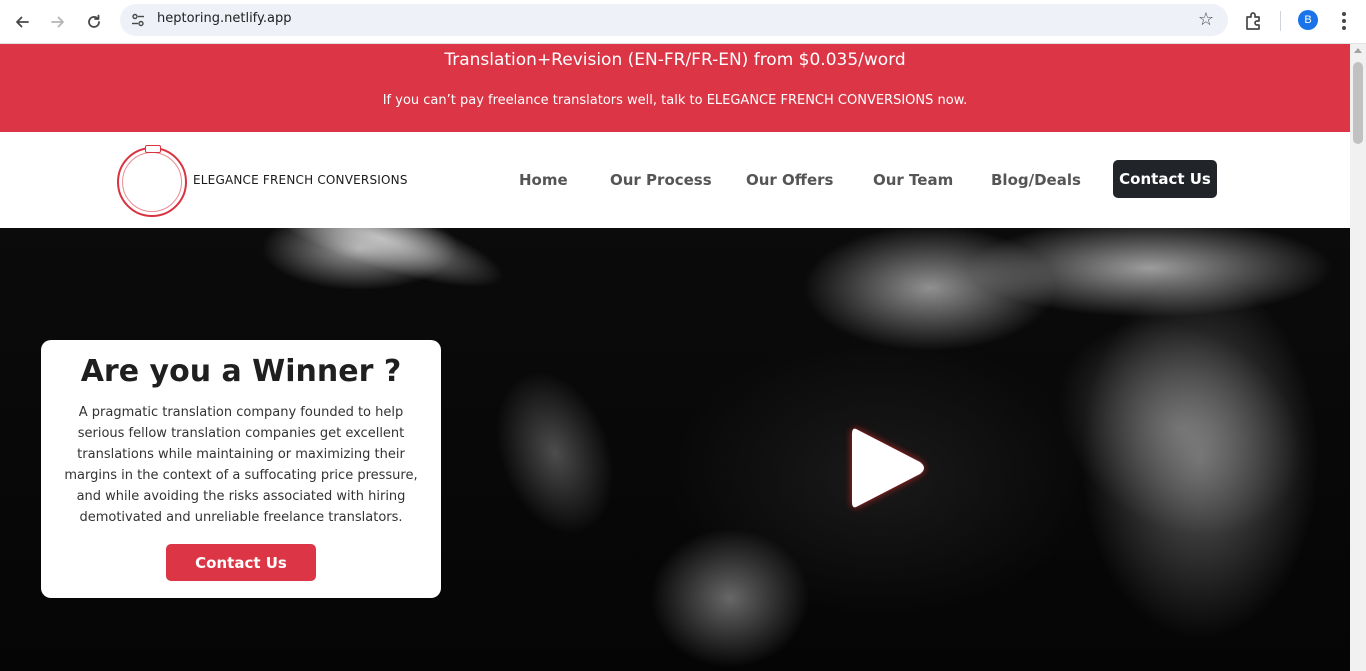 This screenshot has width=1366, height=671. I want to click on reload-icon, so click(94, 22).